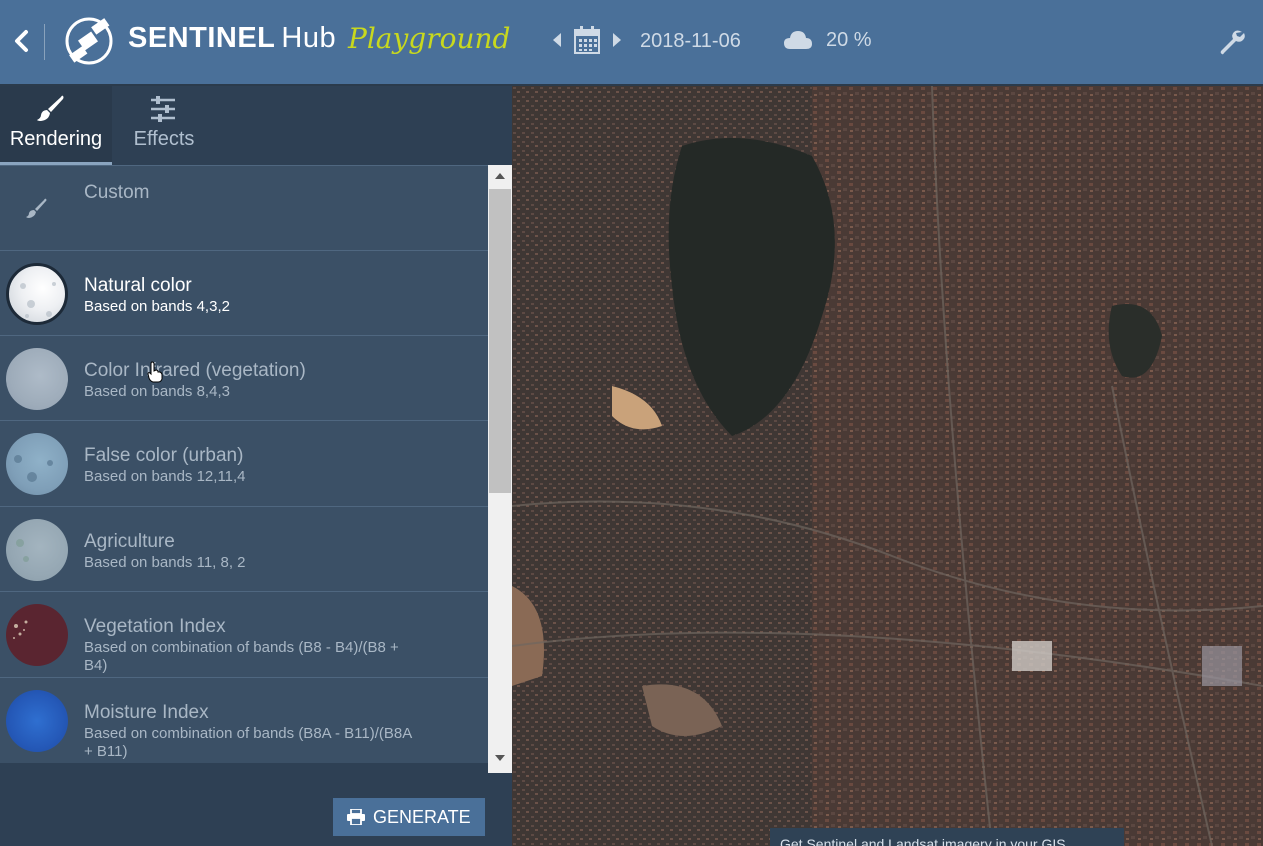 This screenshot has height=846, width=1263. What do you see at coordinates (244, 208) in the screenshot?
I see `layer-item-custom: Custom` at bounding box center [244, 208].